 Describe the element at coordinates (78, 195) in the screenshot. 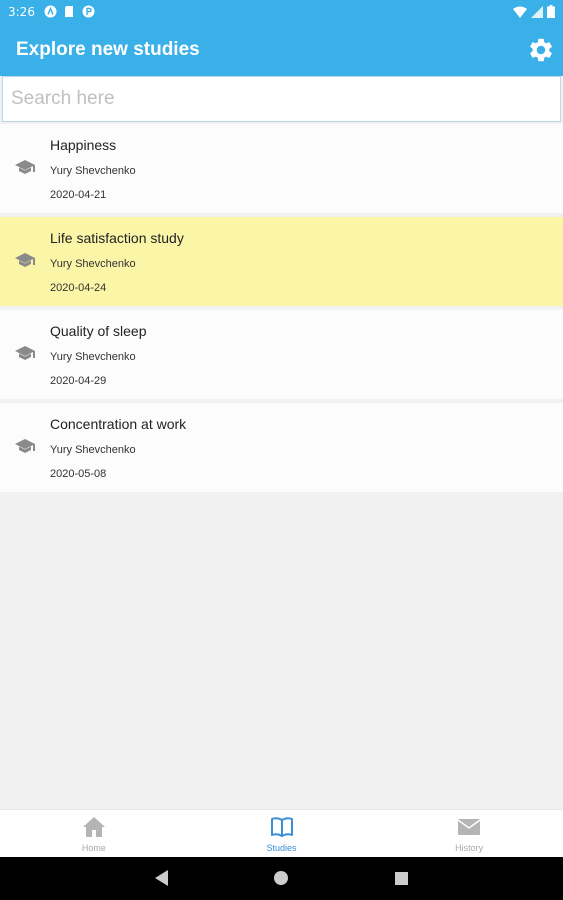

I see `study-date: 2020-04-21` at that location.